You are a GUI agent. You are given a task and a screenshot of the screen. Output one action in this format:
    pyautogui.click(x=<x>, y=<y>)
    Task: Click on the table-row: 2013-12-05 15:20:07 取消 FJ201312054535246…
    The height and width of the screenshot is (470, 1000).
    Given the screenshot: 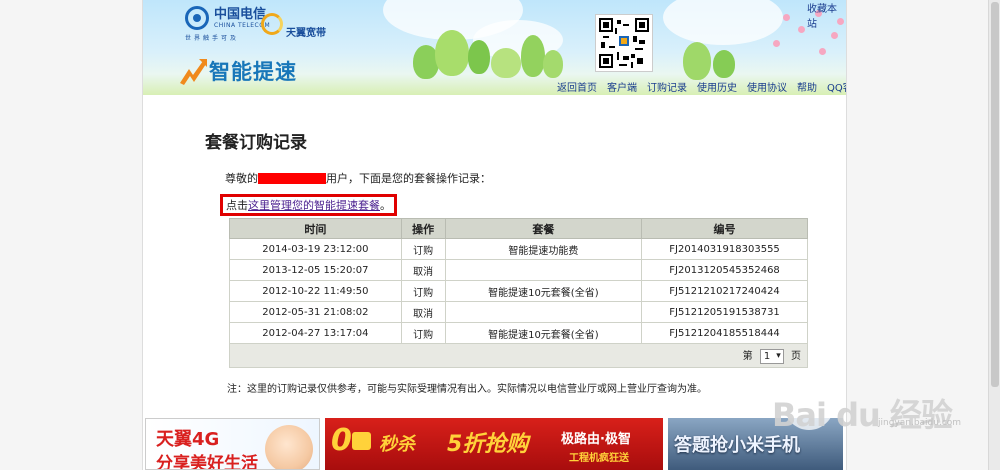 What is the action you would take?
    pyautogui.click(x=518, y=270)
    